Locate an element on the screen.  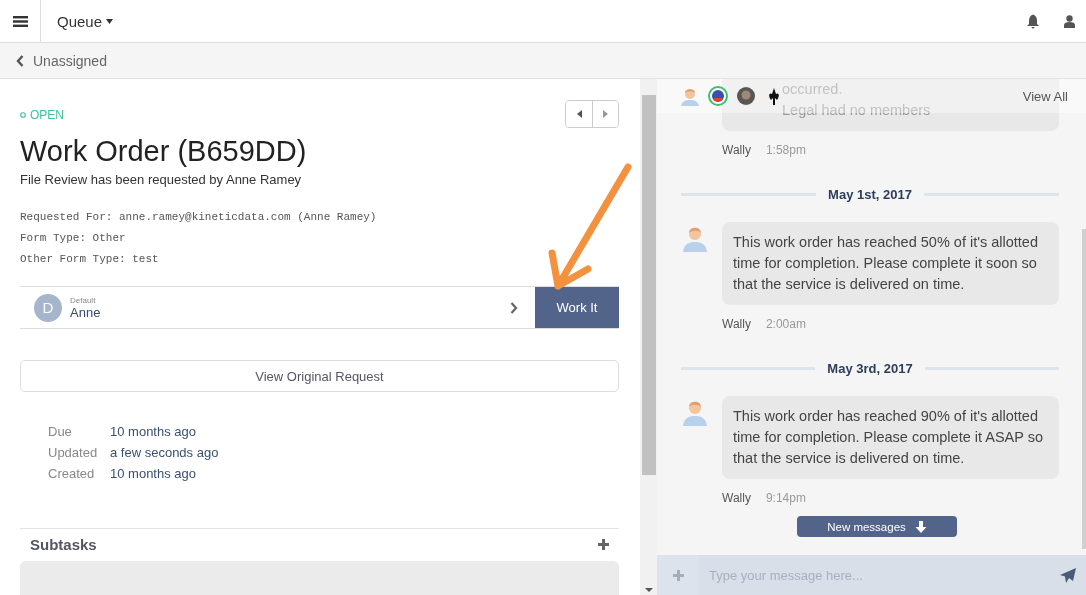
detail-line: Form Type: Other is located at coordinates (73, 238).